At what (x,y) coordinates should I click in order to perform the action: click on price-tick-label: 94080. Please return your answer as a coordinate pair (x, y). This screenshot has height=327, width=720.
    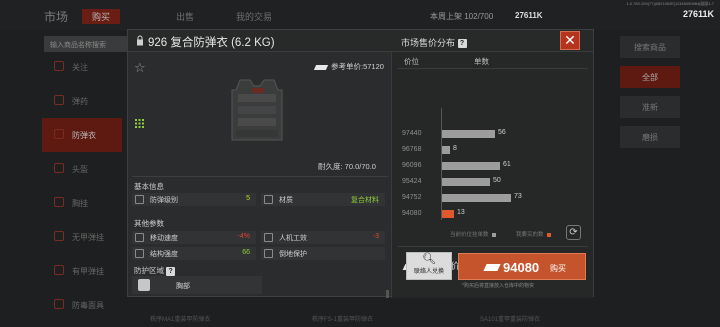
    Looking at the image, I should click on (412, 213).